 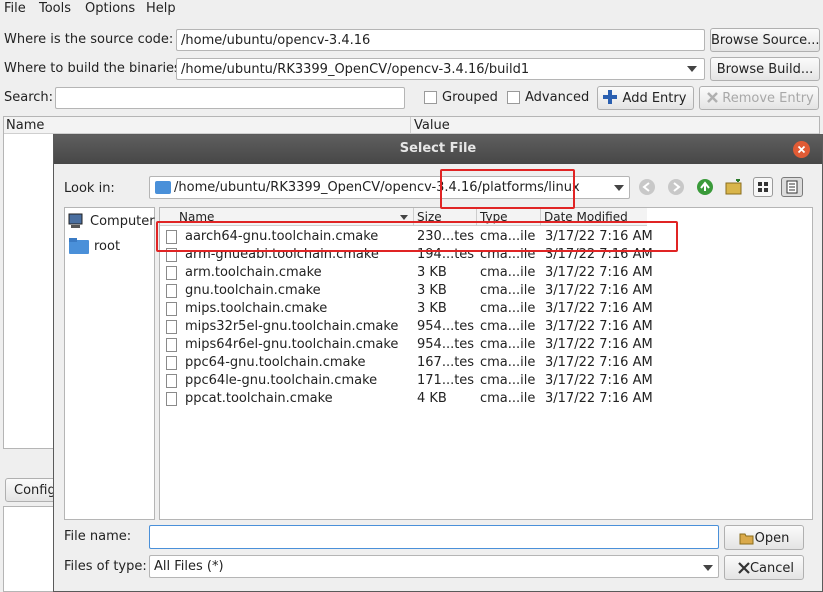 I want to click on source-path-input: /home/ubuntu/opencv-3.4.16, so click(x=440, y=40).